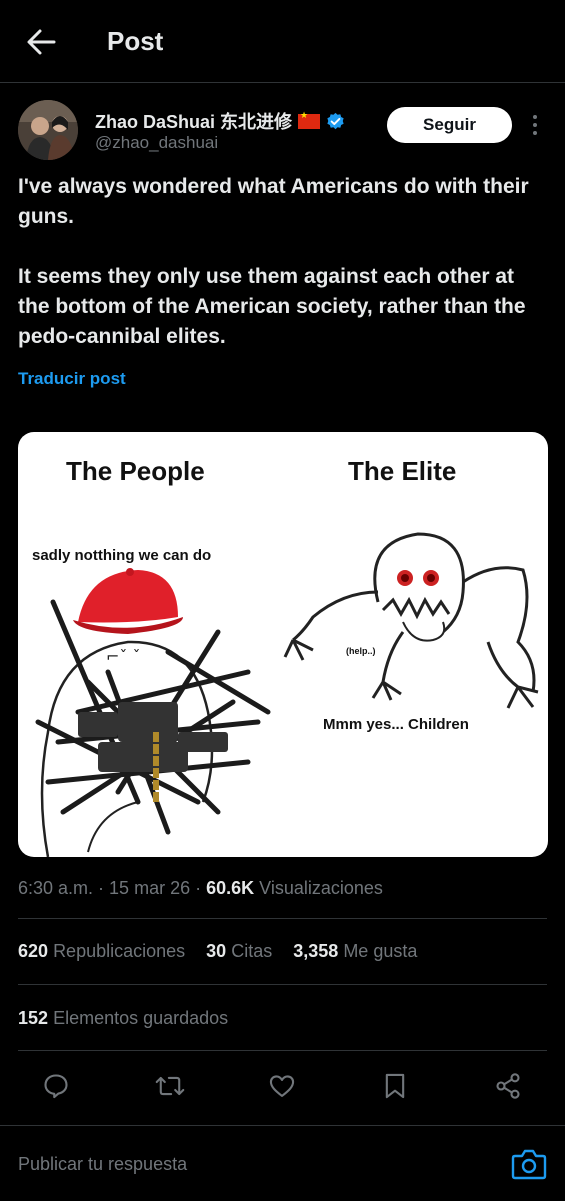  Describe the element at coordinates (230, 888) in the screenshot. I see `views-count: 60.6K` at that location.